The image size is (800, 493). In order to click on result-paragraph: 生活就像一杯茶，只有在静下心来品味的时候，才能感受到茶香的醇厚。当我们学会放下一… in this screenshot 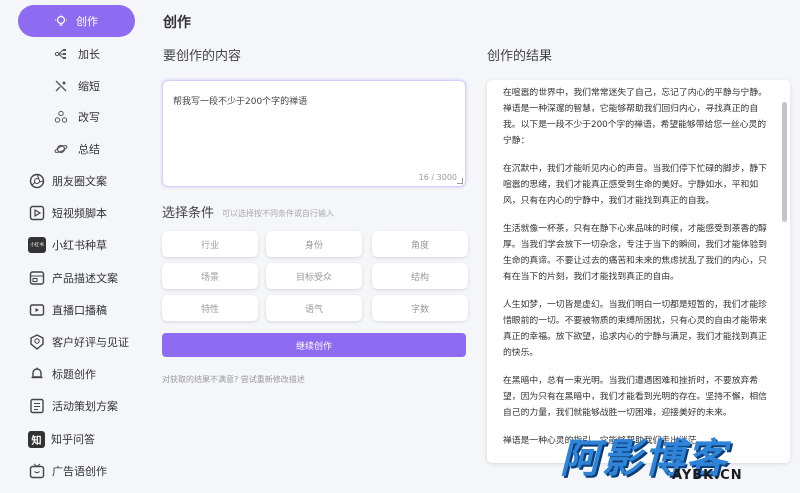, I will do `click(635, 253)`.